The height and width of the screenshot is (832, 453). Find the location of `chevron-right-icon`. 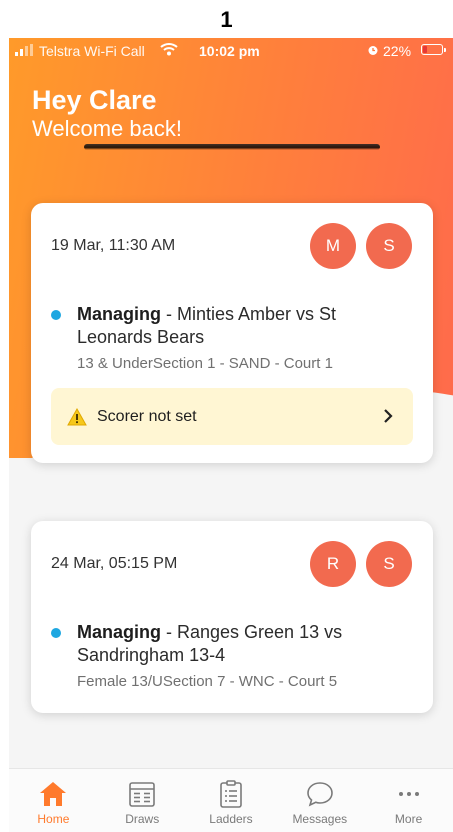

chevron-right-icon is located at coordinates (388, 416).